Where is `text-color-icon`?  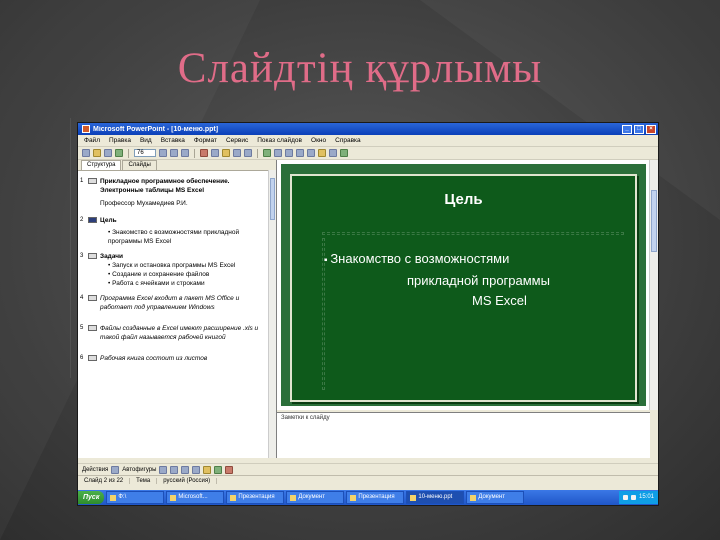 text-color-icon is located at coordinates (229, 469).